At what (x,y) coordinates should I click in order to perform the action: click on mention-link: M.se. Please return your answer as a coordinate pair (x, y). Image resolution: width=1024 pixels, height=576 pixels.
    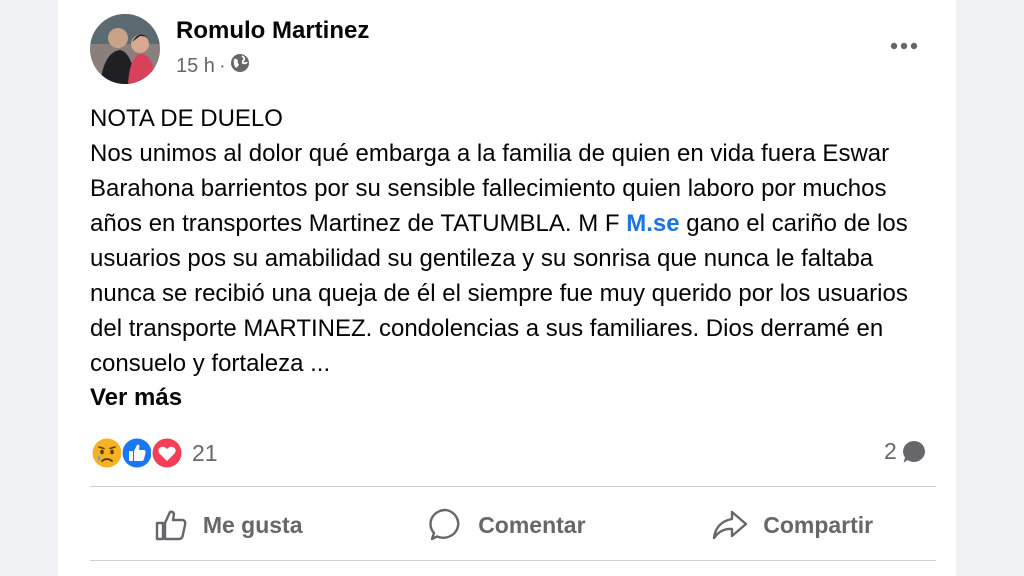
    Looking at the image, I should click on (652, 223).